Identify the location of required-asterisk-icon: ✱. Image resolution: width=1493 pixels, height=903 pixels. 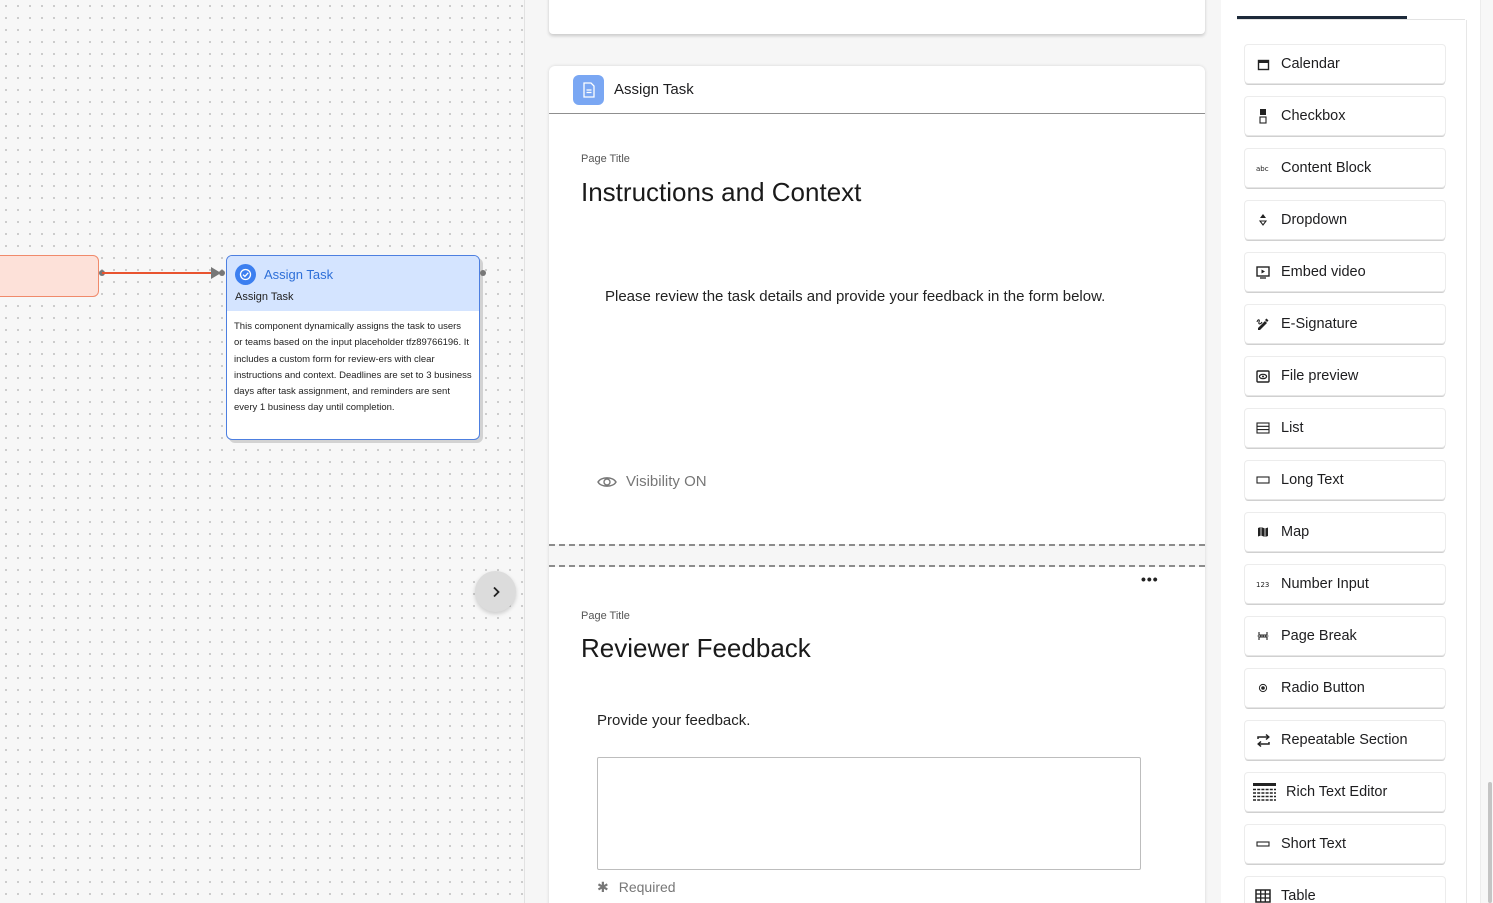
(603, 887).